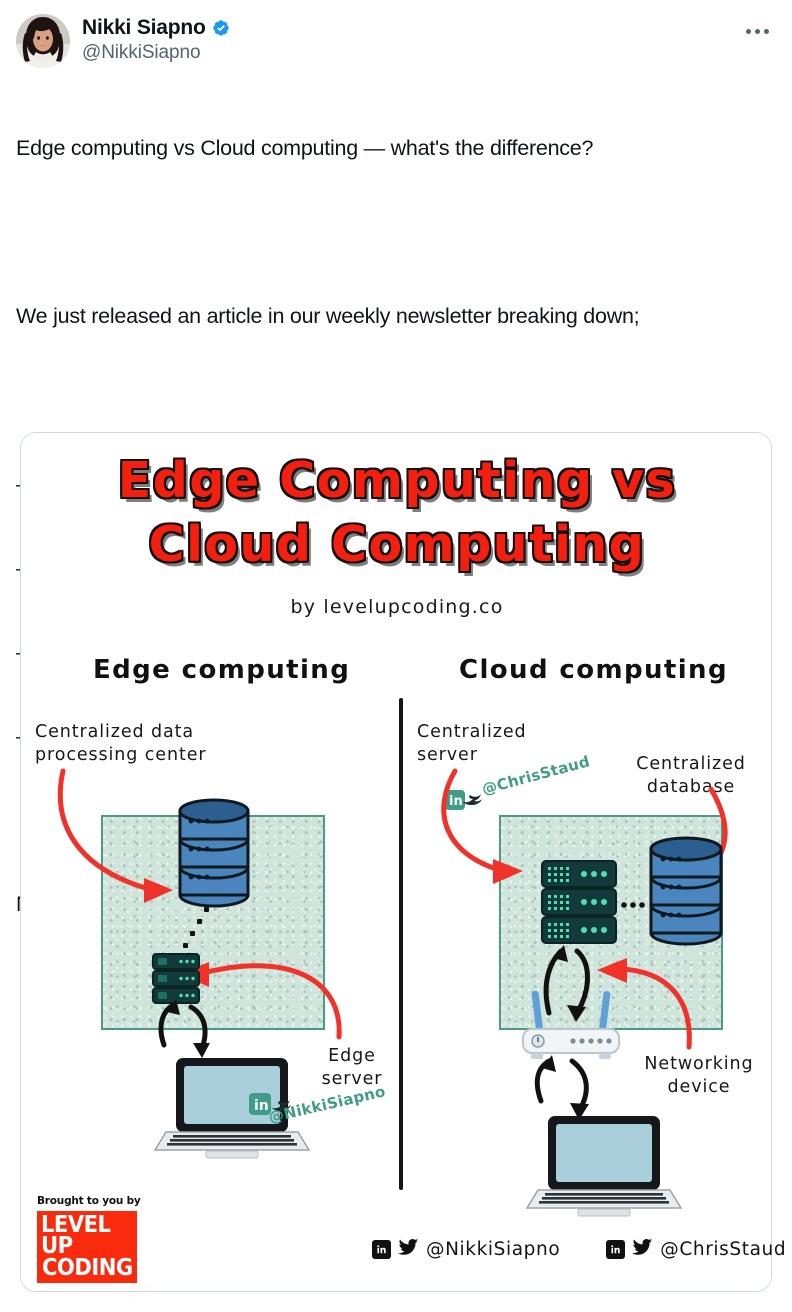  I want to click on brand-line-2: CODING, so click(87, 1267).